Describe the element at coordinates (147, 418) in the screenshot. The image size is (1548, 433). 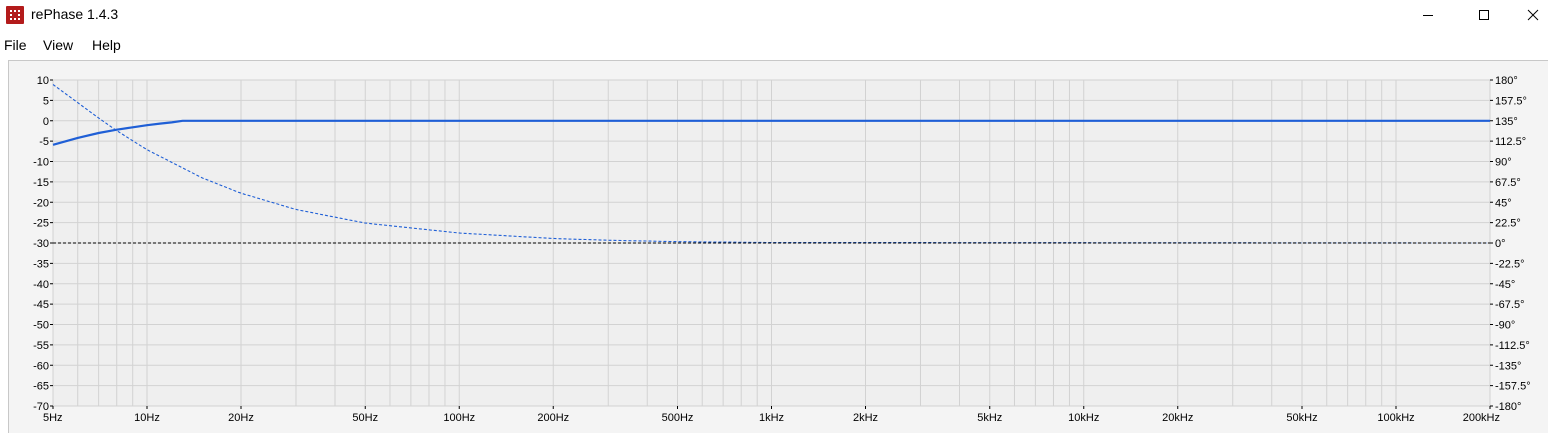
I see `x-tick-label: 10Hz` at that location.